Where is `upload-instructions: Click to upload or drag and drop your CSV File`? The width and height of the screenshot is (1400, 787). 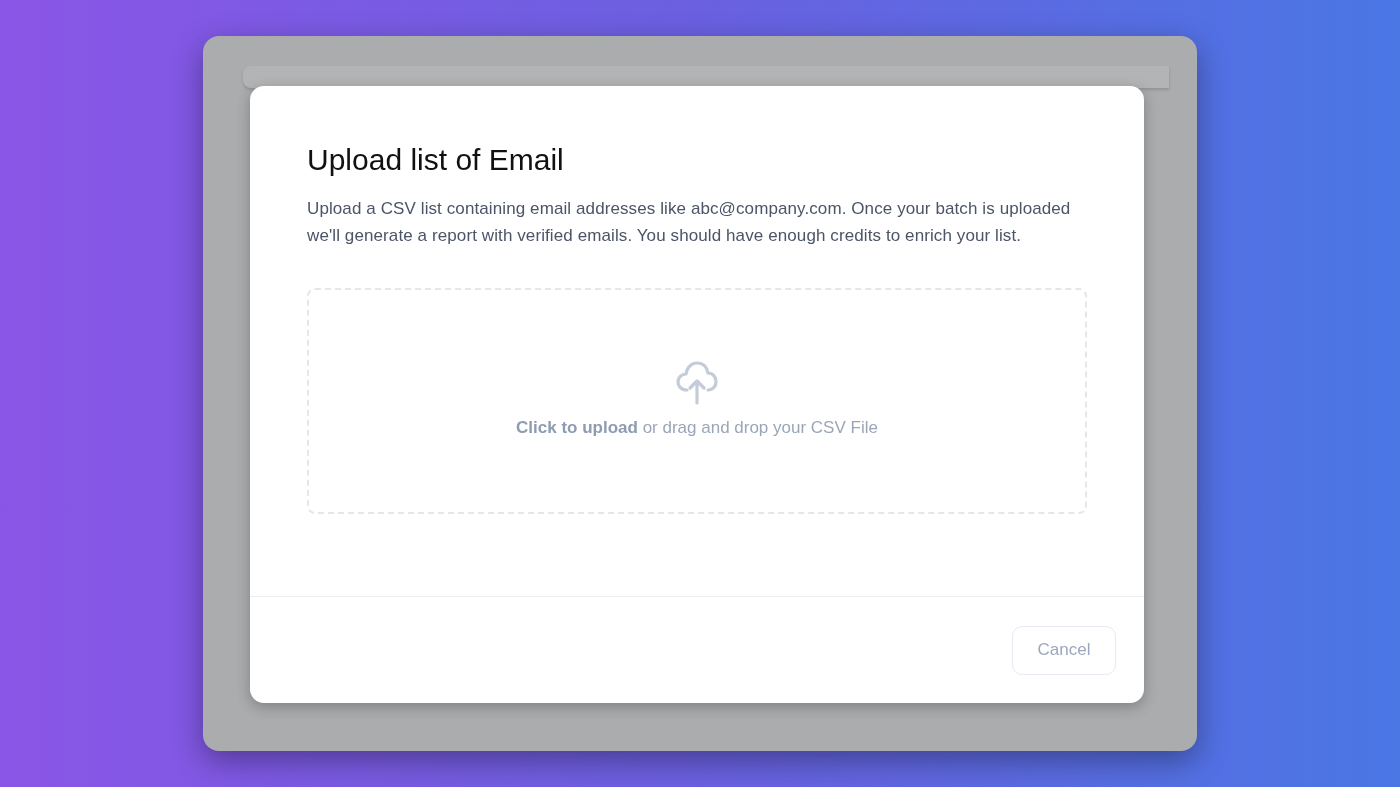
upload-instructions: Click to upload or drag and drop your CSV File is located at coordinates (697, 428).